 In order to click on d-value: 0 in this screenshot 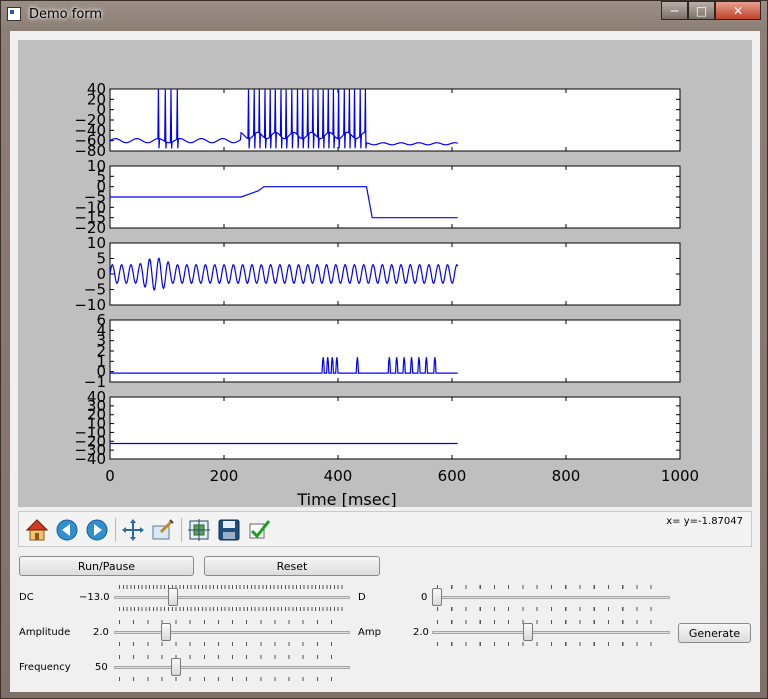, I will do `click(424, 597)`.